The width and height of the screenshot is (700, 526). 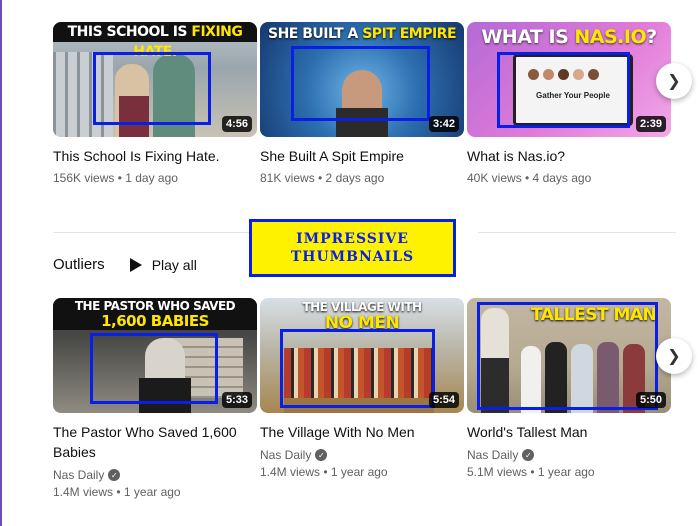 I want to click on banner-line-1: IMPRESSIVE, so click(x=352, y=239).